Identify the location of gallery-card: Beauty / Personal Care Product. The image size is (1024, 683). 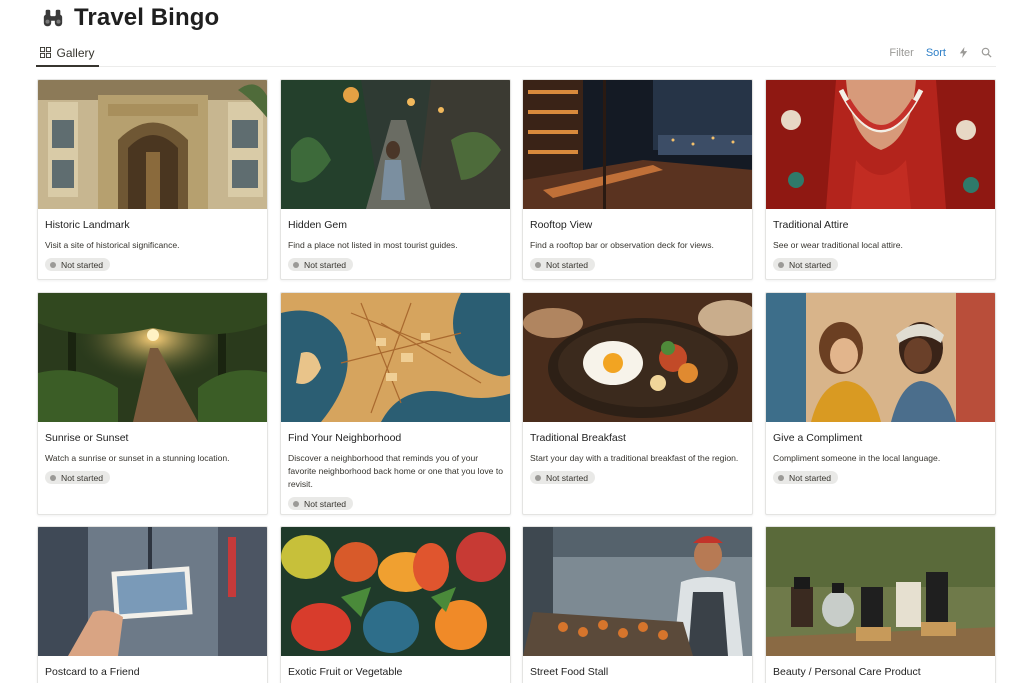
(880, 604).